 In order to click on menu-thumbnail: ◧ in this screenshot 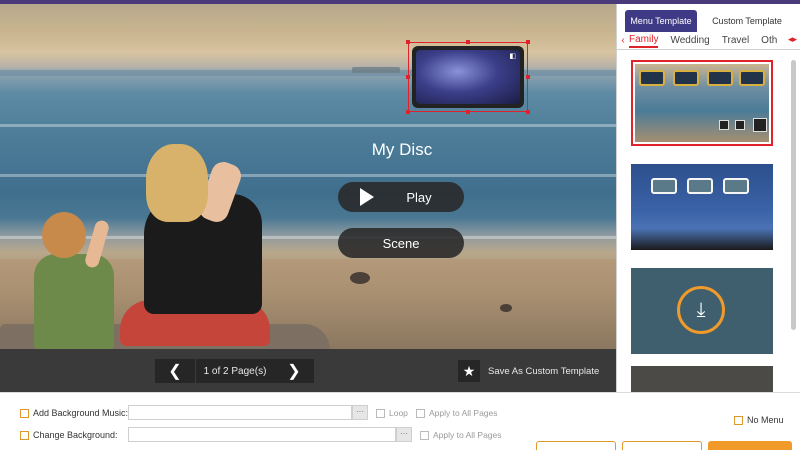, I will do `click(468, 77)`.